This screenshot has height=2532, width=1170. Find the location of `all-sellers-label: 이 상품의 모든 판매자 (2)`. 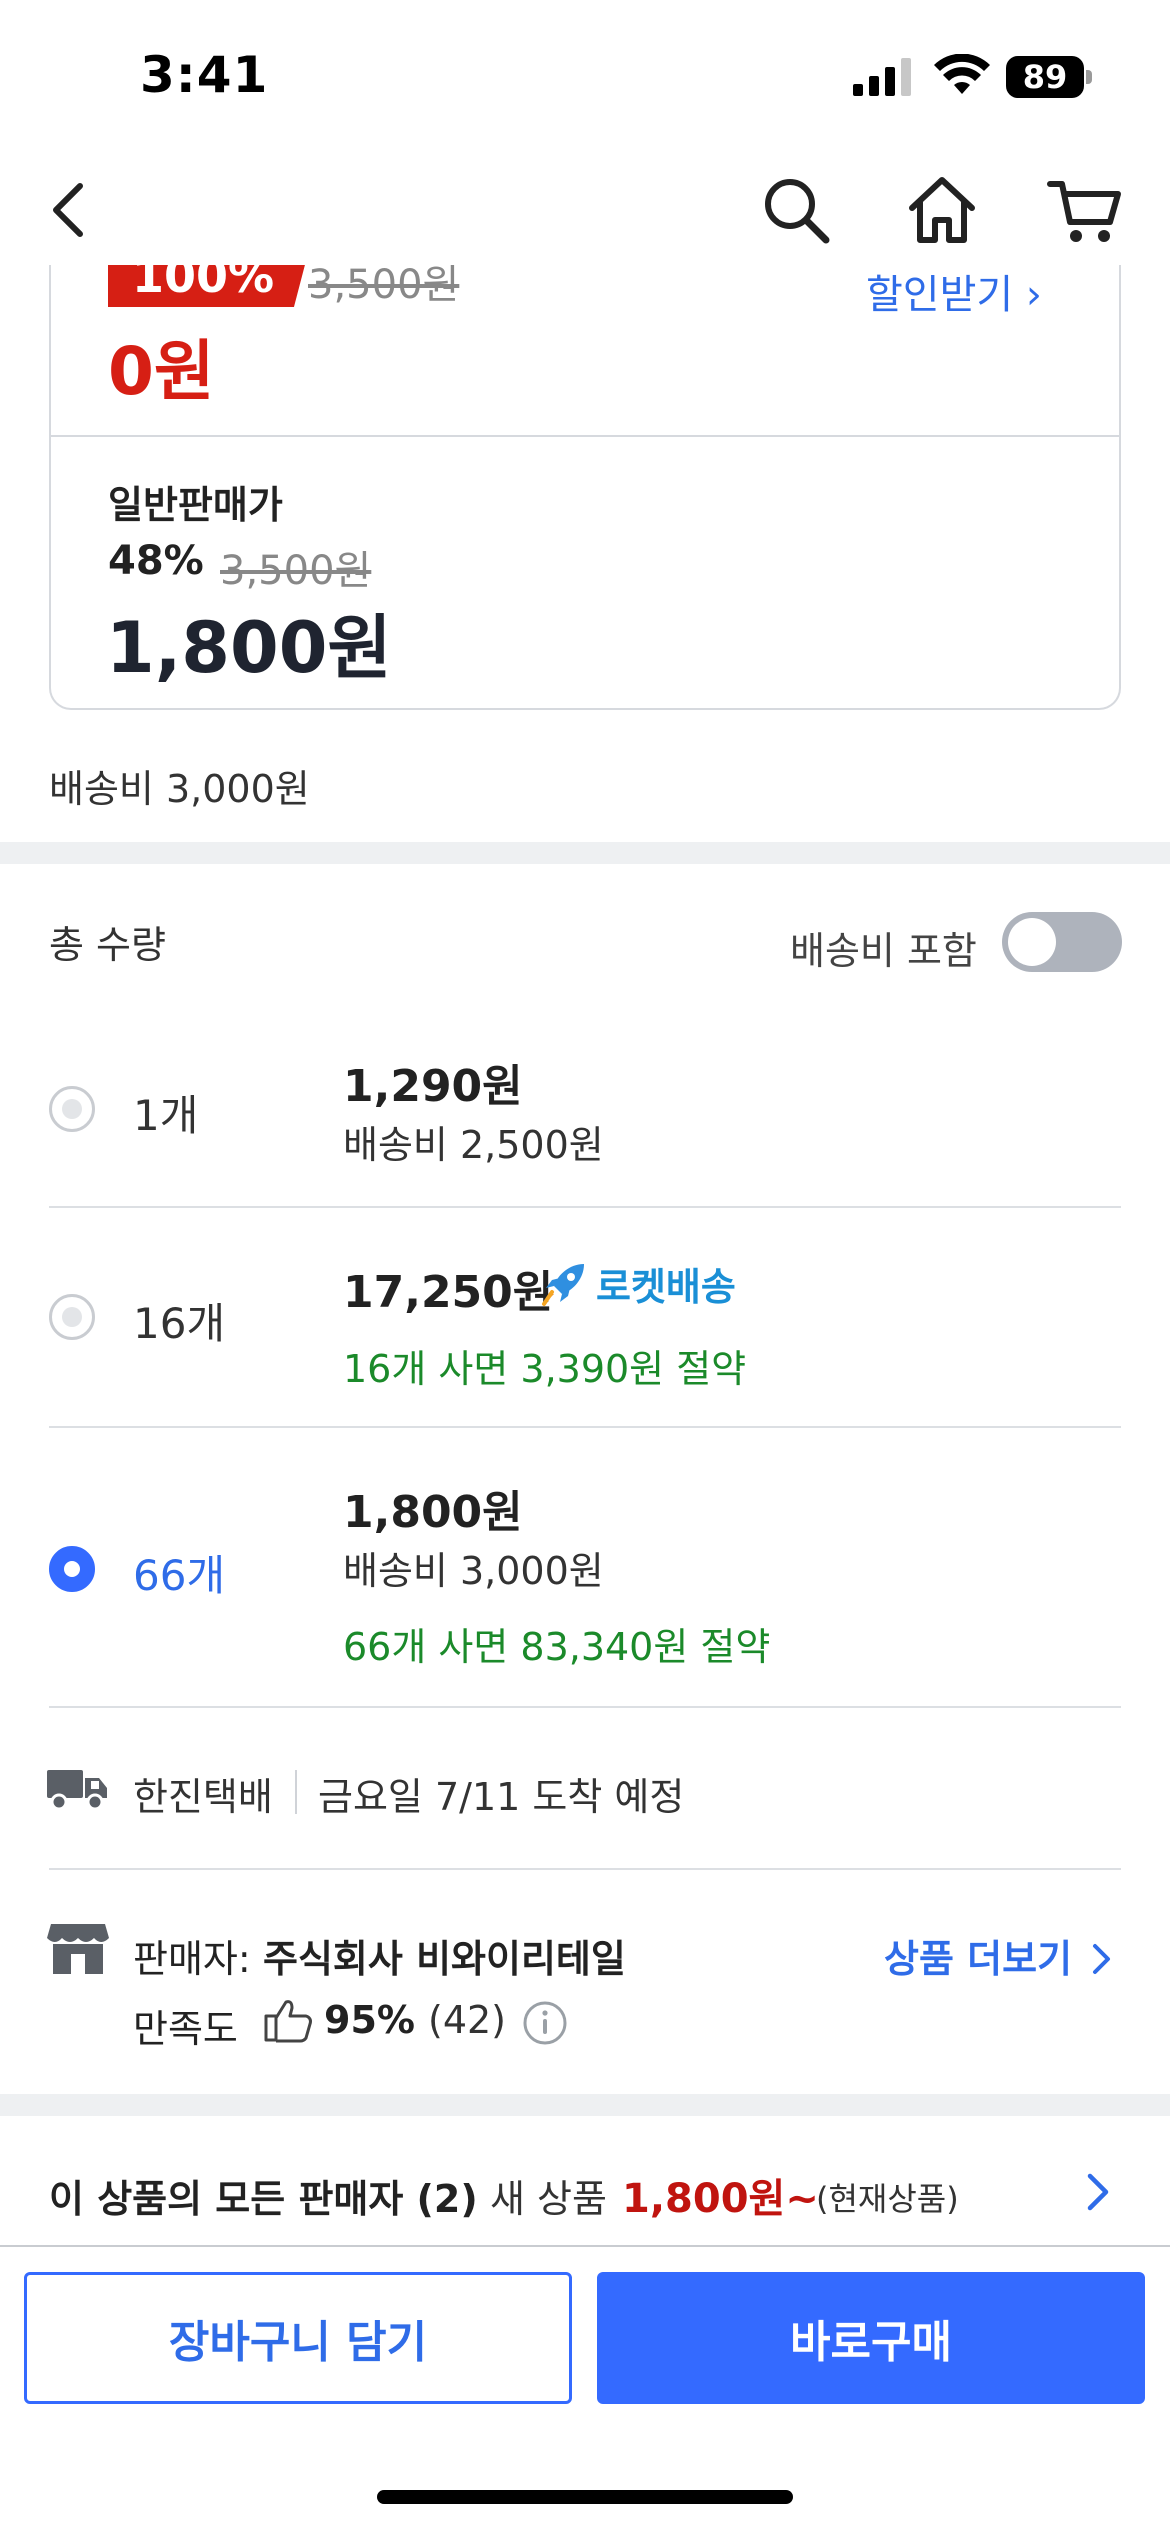

all-sellers-label: 이 상품의 모든 판매자 (2) is located at coordinates (263, 2195).